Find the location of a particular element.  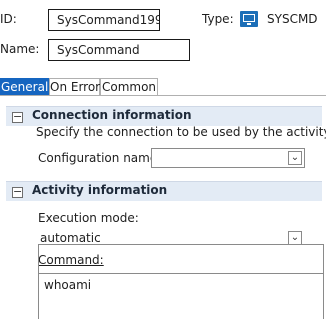

execution-mode-label: Execution mode: is located at coordinates (88, 218).